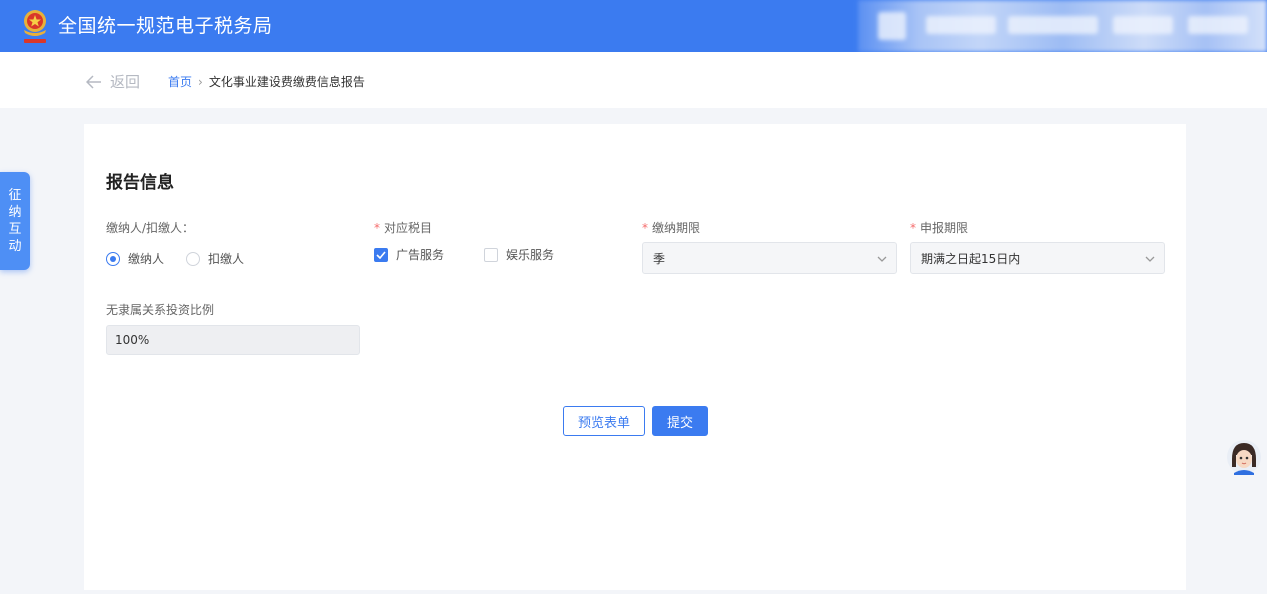 This screenshot has height=594, width=1267. I want to click on interaction-side-tab: 征 纳 互 动, so click(15, 221).